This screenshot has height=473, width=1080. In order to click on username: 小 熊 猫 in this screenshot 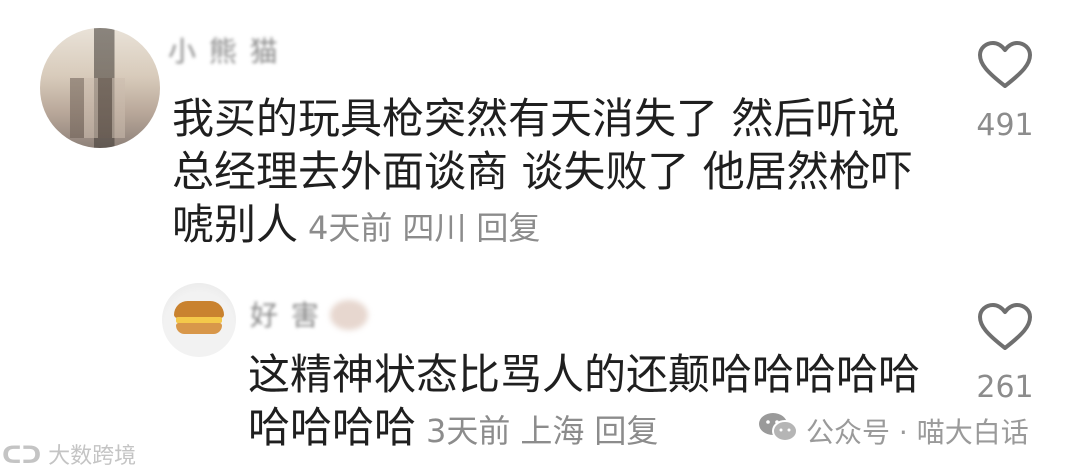, I will do `click(224, 50)`.